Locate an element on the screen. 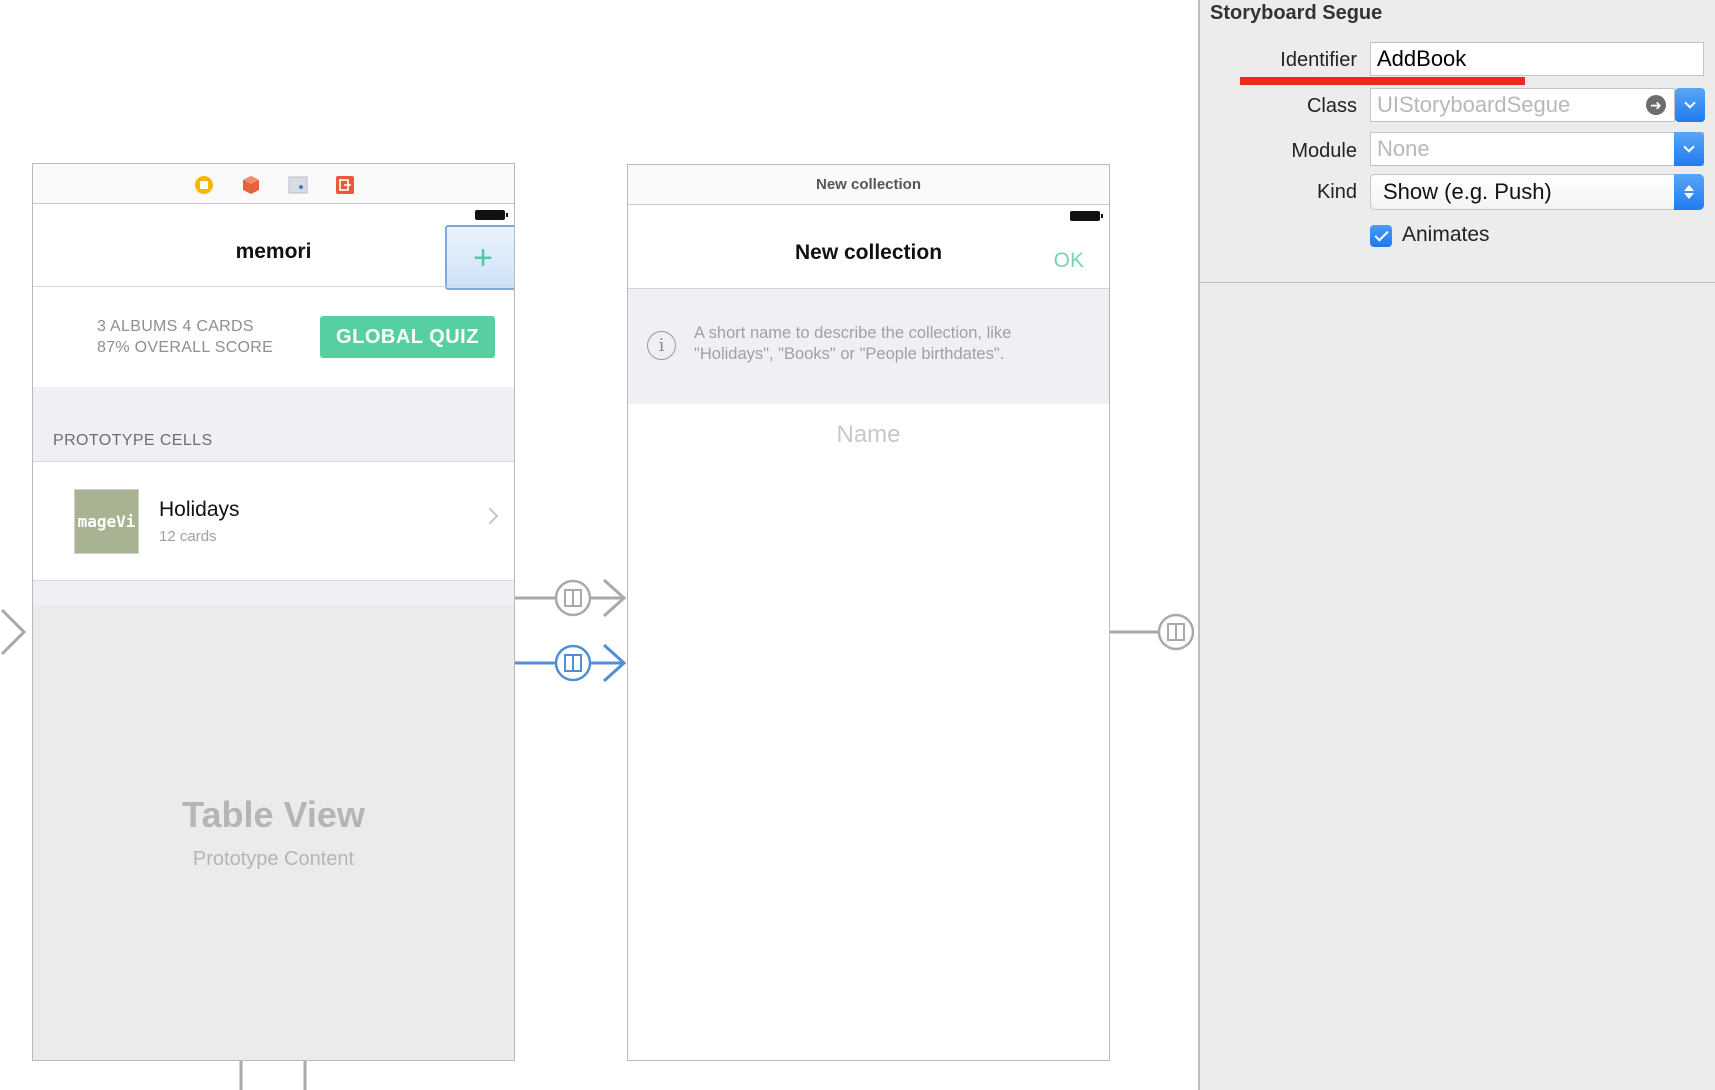 This screenshot has height=1090, width=1715. module-label: Module is located at coordinates (1324, 151).